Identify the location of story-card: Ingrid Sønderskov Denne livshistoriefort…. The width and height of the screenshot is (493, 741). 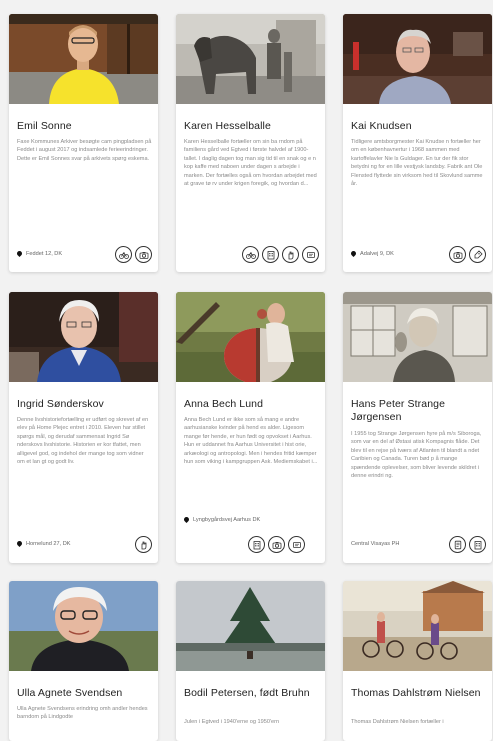
(83, 427).